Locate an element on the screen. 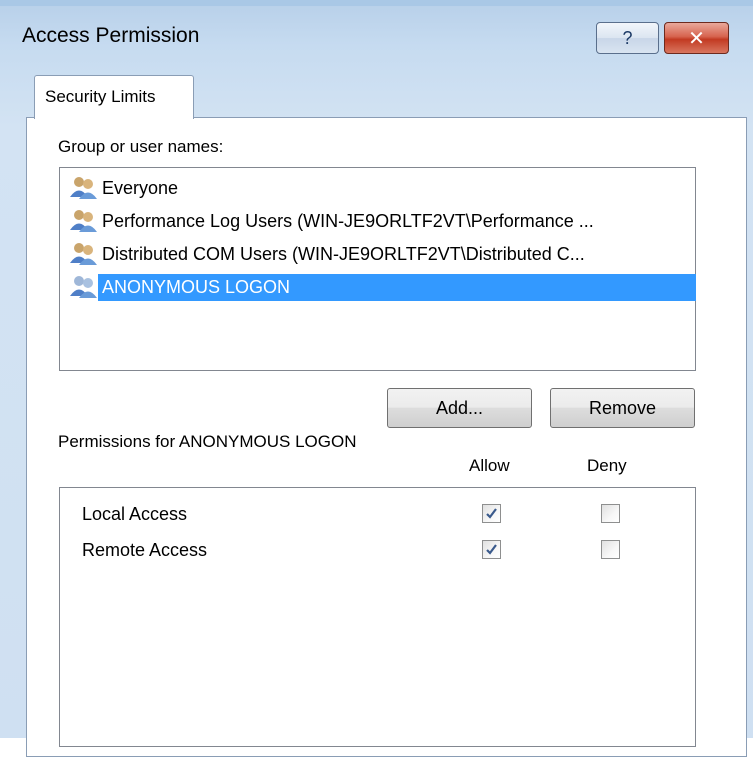 The width and height of the screenshot is (753, 757). list-item-anonymous-logon: ANONYMOUS LOGON is located at coordinates (382, 287).